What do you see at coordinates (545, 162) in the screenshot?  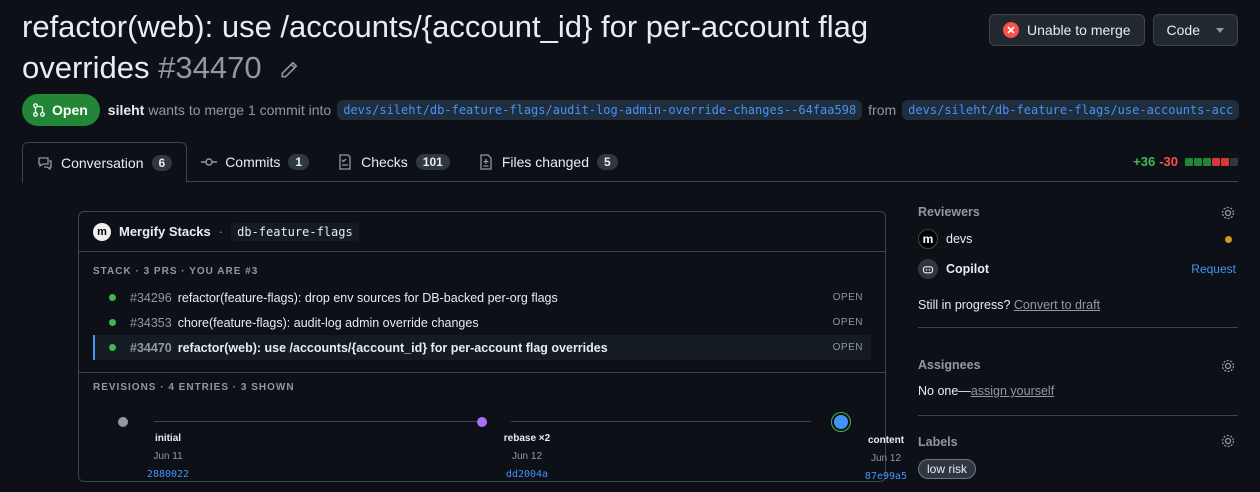 I see `tab-label: Files changed` at bounding box center [545, 162].